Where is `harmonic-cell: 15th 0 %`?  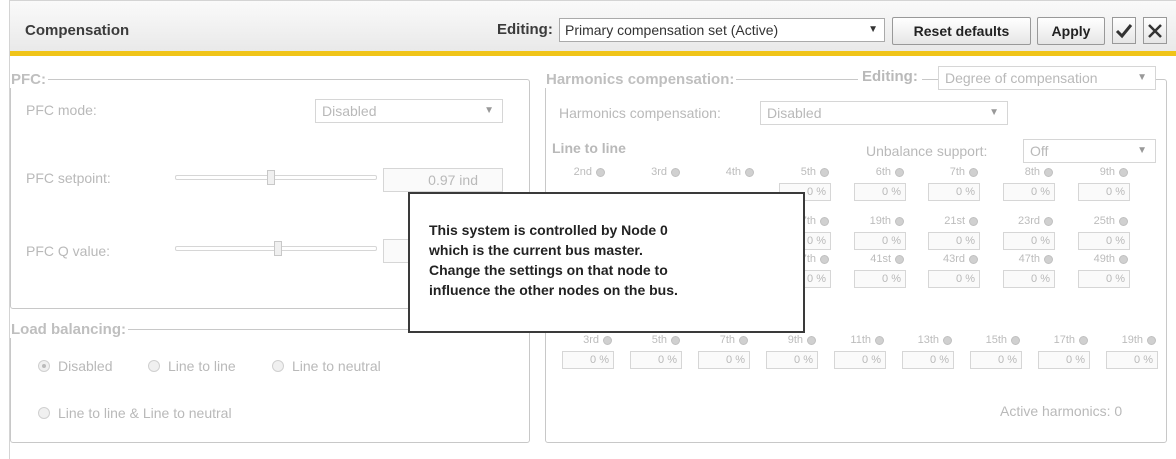
harmonic-cell: 15th 0 % is located at coordinates (996, 354).